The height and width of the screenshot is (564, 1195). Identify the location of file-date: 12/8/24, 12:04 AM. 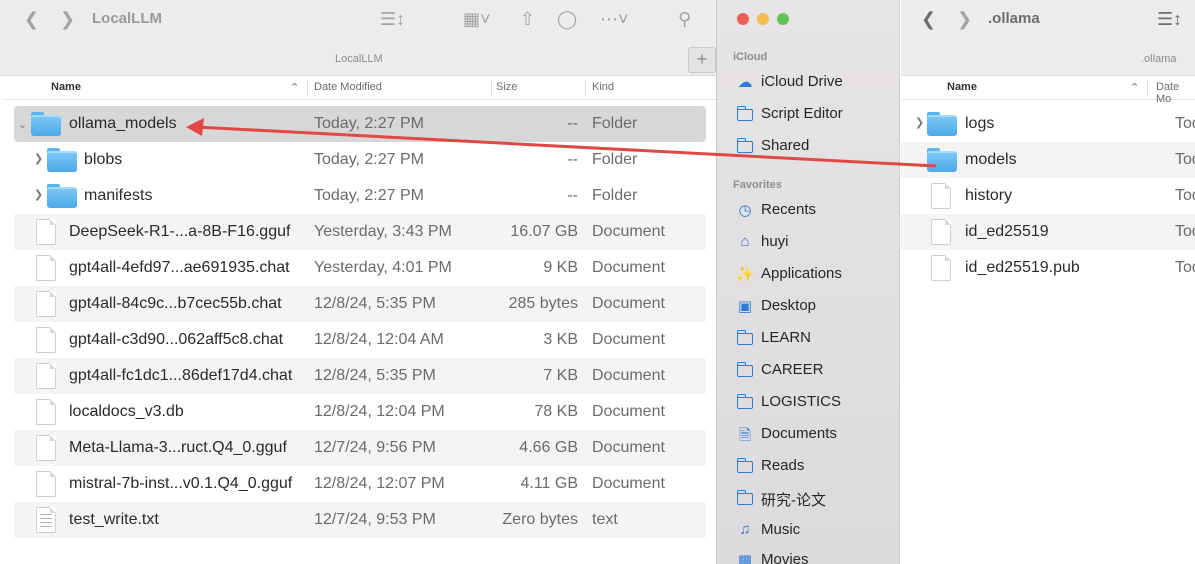
(379, 339).